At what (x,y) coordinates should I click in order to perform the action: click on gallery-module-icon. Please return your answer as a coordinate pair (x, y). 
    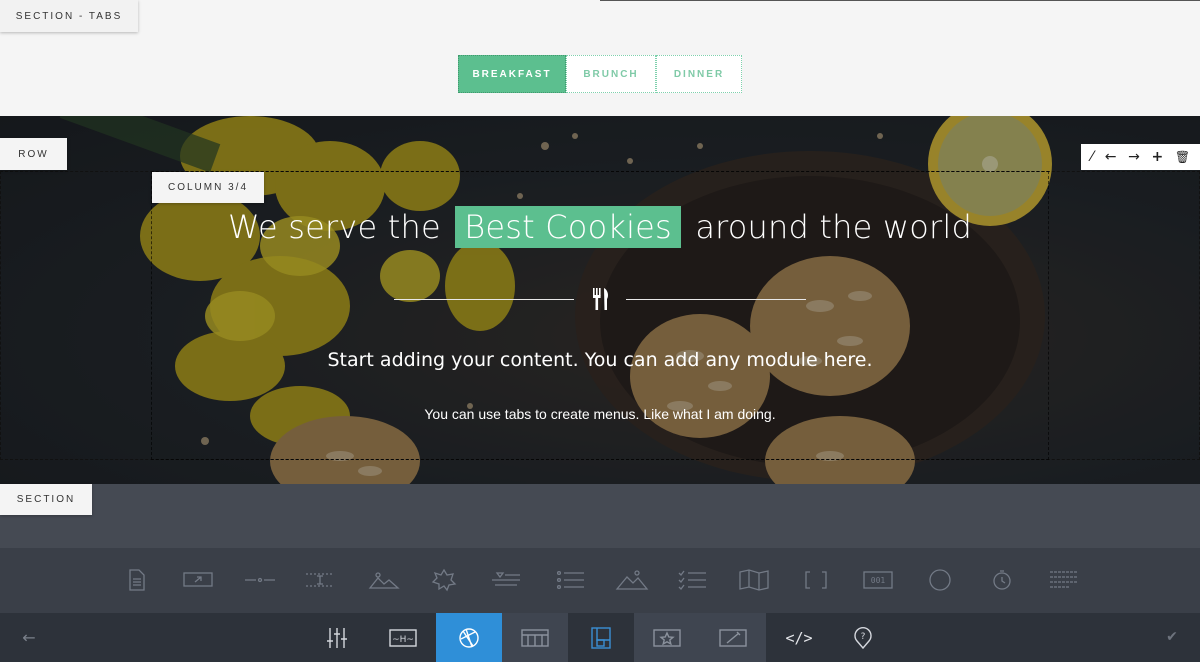
    Looking at the image, I should click on (632, 580).